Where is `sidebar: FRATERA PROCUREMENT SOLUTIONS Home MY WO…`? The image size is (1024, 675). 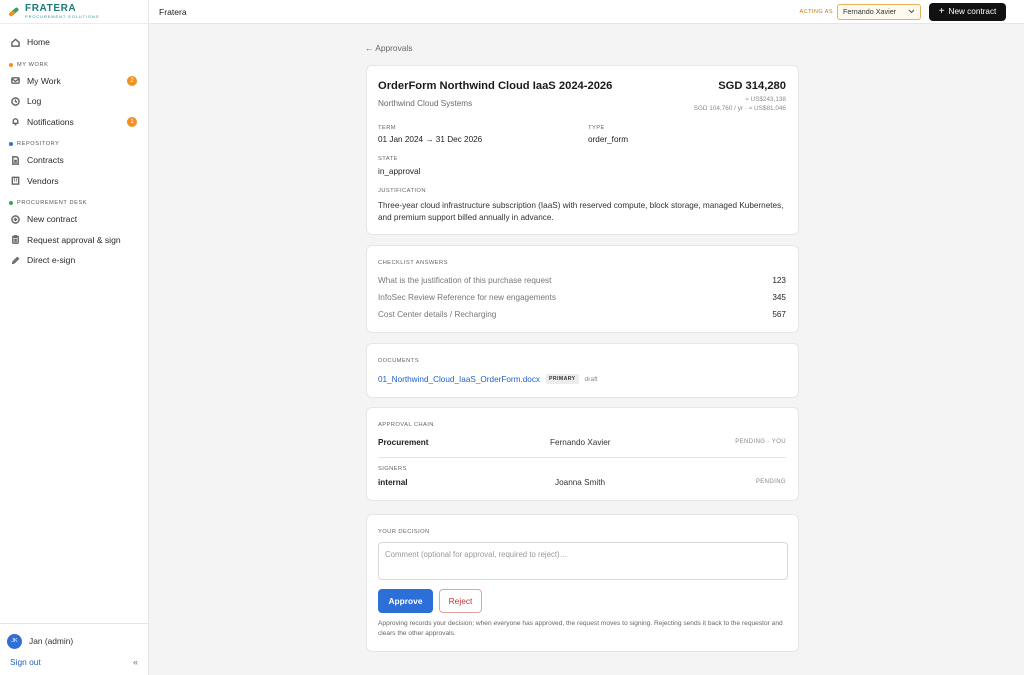 sidebar: FRATERA PROCUREMENT SOLUTIONS Home MY WO… is located at coordinates (74, 337).